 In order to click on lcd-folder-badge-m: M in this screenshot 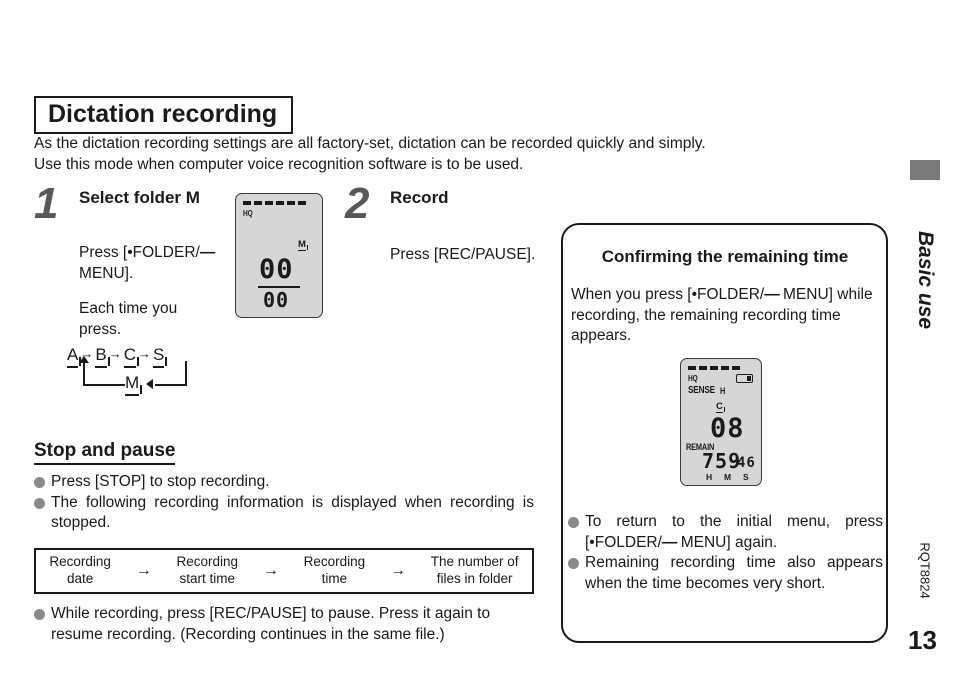, I will do `click(303, 245)`.